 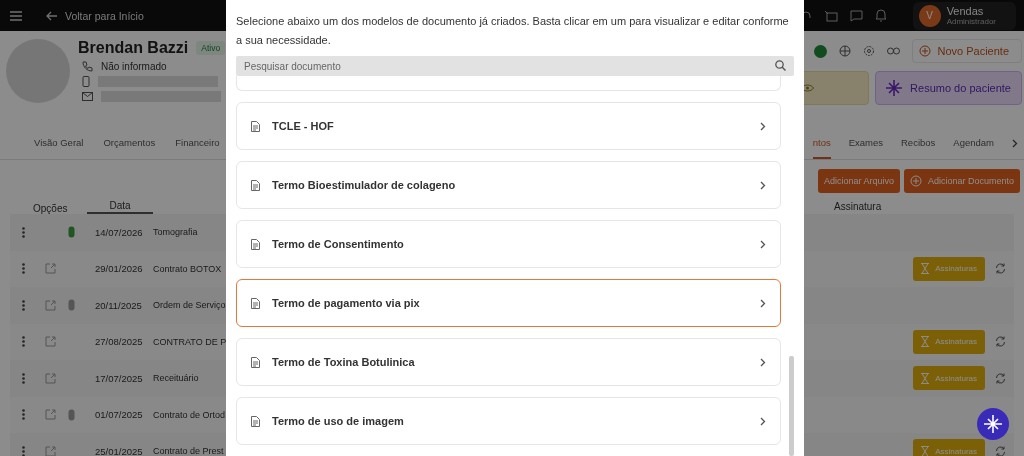 I want to click on search-field: Pesquisar documento, so click(x=515, y=66).